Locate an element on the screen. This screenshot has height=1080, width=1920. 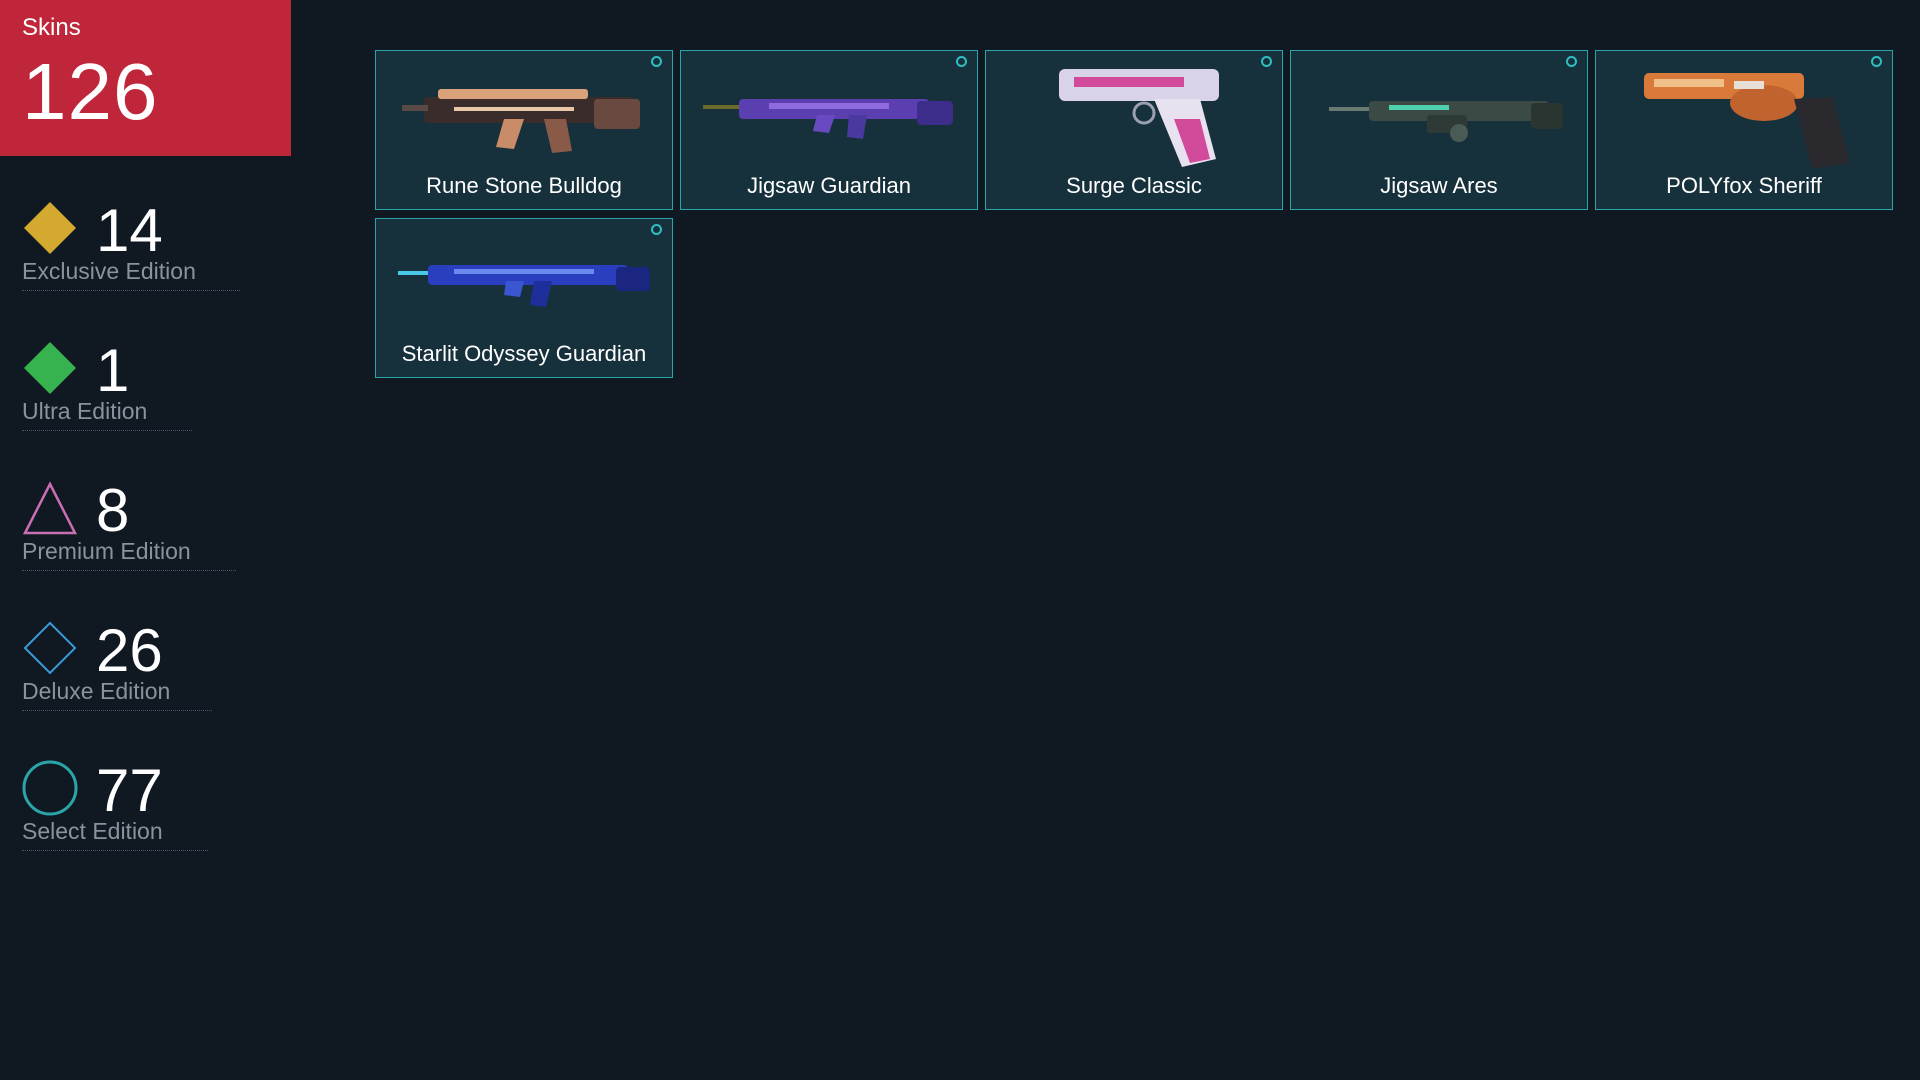
skin-name: Jigsaw Guardian is located at coordinates (829, 185).